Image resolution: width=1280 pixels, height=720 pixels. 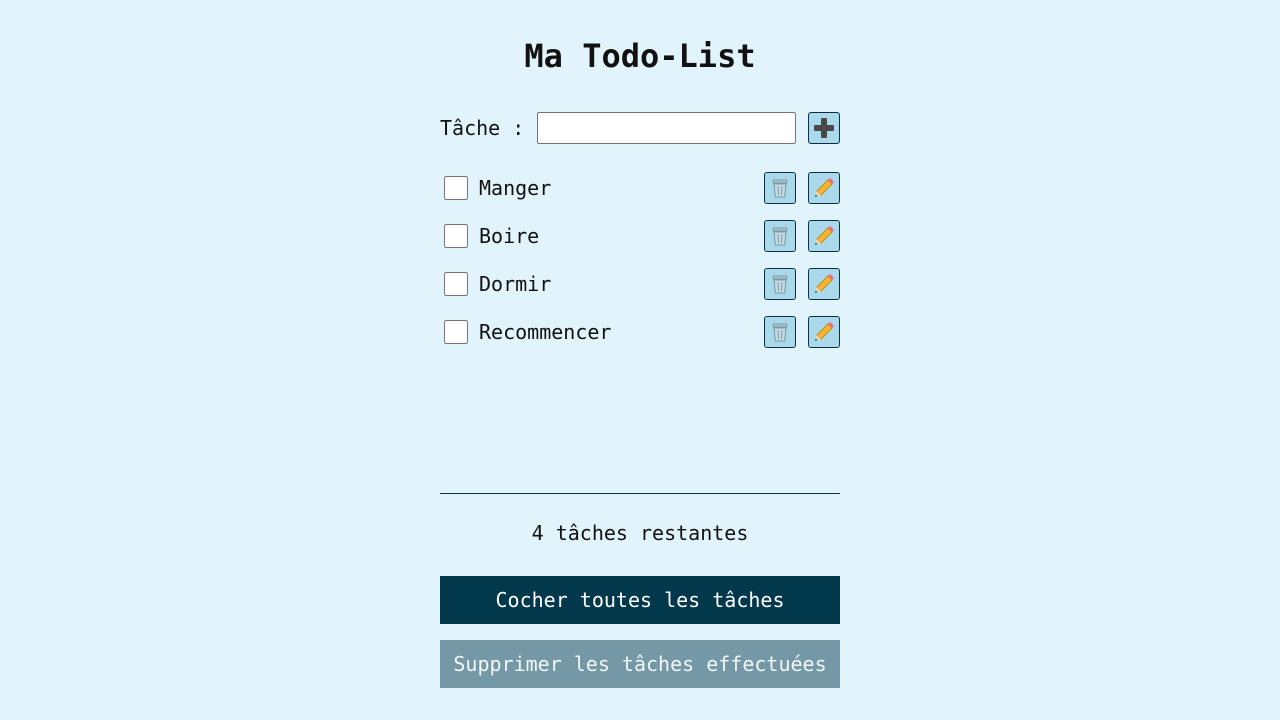 What do you see at coordinates (666, 128) in the screenshot?
I see `task-input` at bounding box center [666, 128].